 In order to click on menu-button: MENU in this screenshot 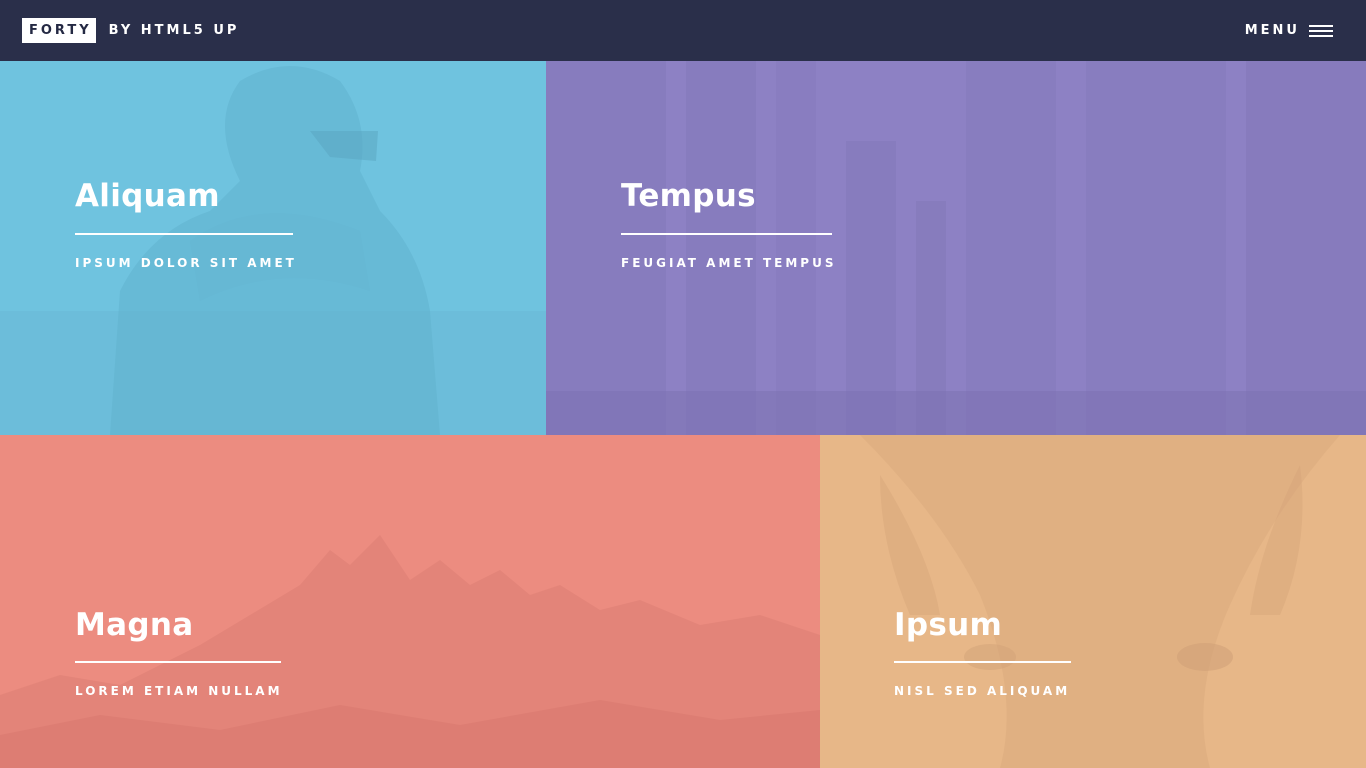, I will do `click(1289, 30)`.